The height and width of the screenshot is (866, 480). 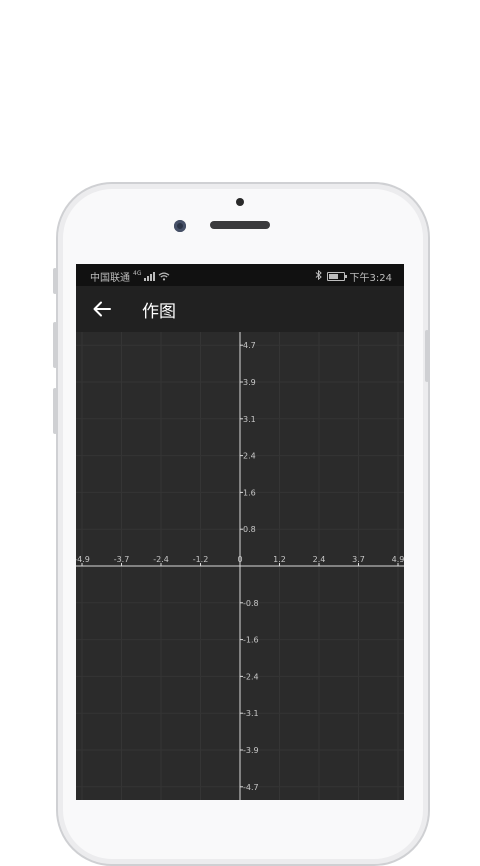 I want to click on mute-switch, so click(x=55, y=281).